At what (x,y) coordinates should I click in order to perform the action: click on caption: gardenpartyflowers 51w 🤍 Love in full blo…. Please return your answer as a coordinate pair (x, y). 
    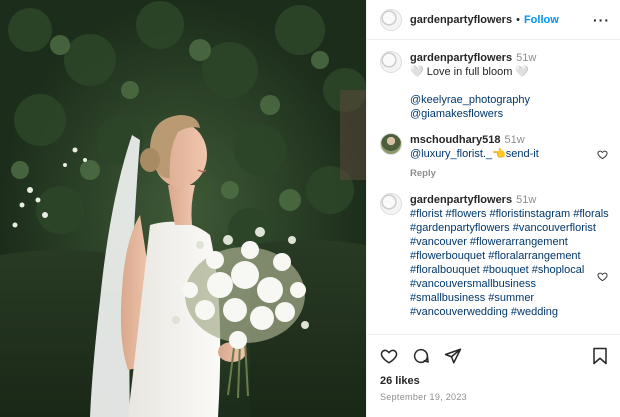
    Looking at the image, I should click on (495, 86).